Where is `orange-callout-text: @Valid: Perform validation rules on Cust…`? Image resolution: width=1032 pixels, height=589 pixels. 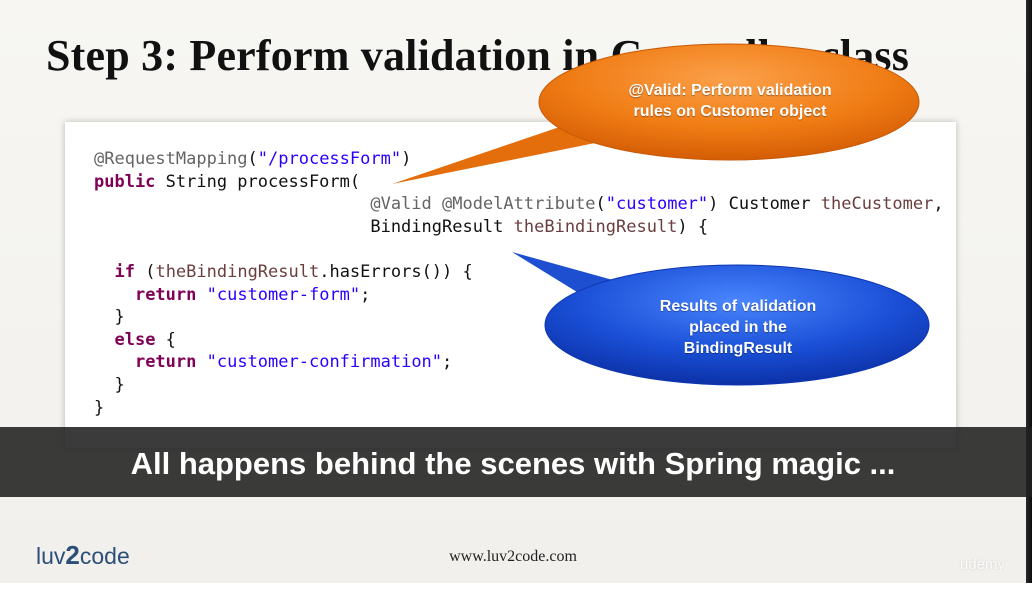
orange-callout-text: @Valid: Perform validation rules on Cust… is located at coordinates (730, 101).